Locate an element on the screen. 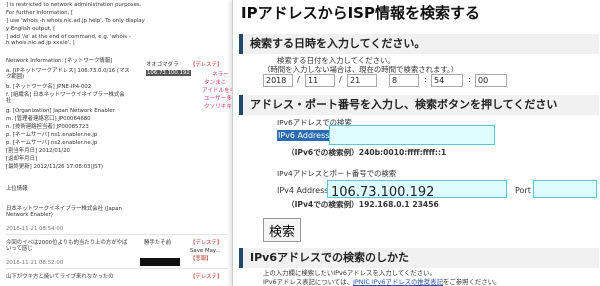 The height and width of the screenshot is (286, 600). ipv4-address-value: 106.73.100.192 is located at coordinates (383, 192).